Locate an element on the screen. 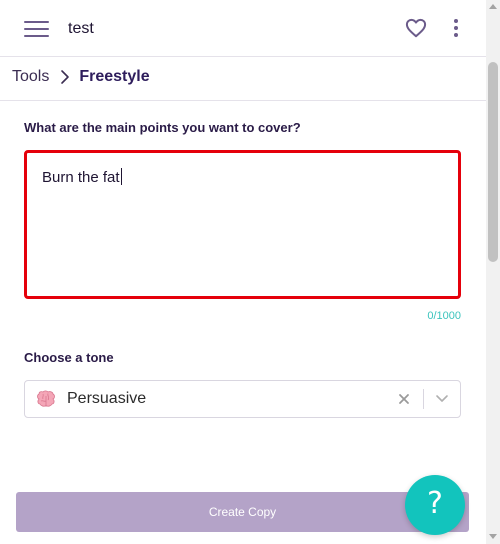  page-scrollbar is located at coordinates (493, 272).